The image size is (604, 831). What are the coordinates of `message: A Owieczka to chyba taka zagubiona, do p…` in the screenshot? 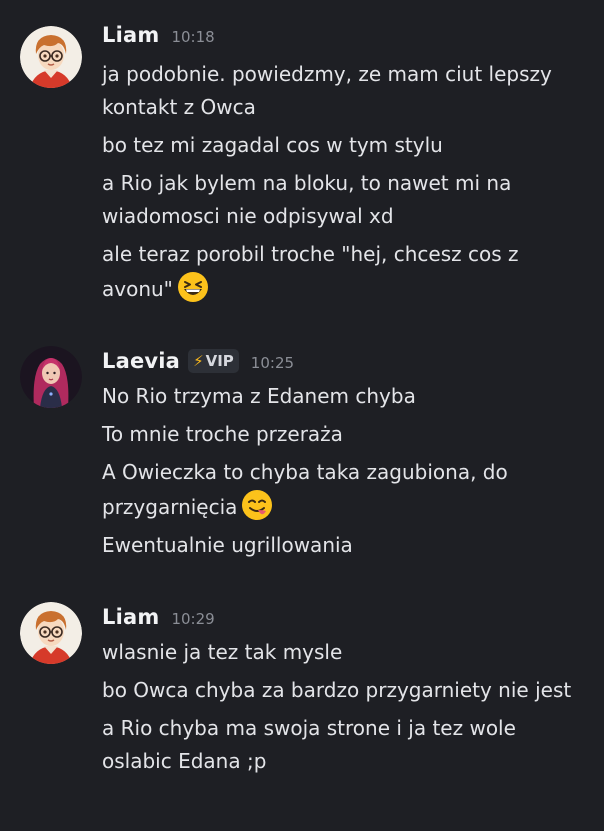 It's located at (342, 490).